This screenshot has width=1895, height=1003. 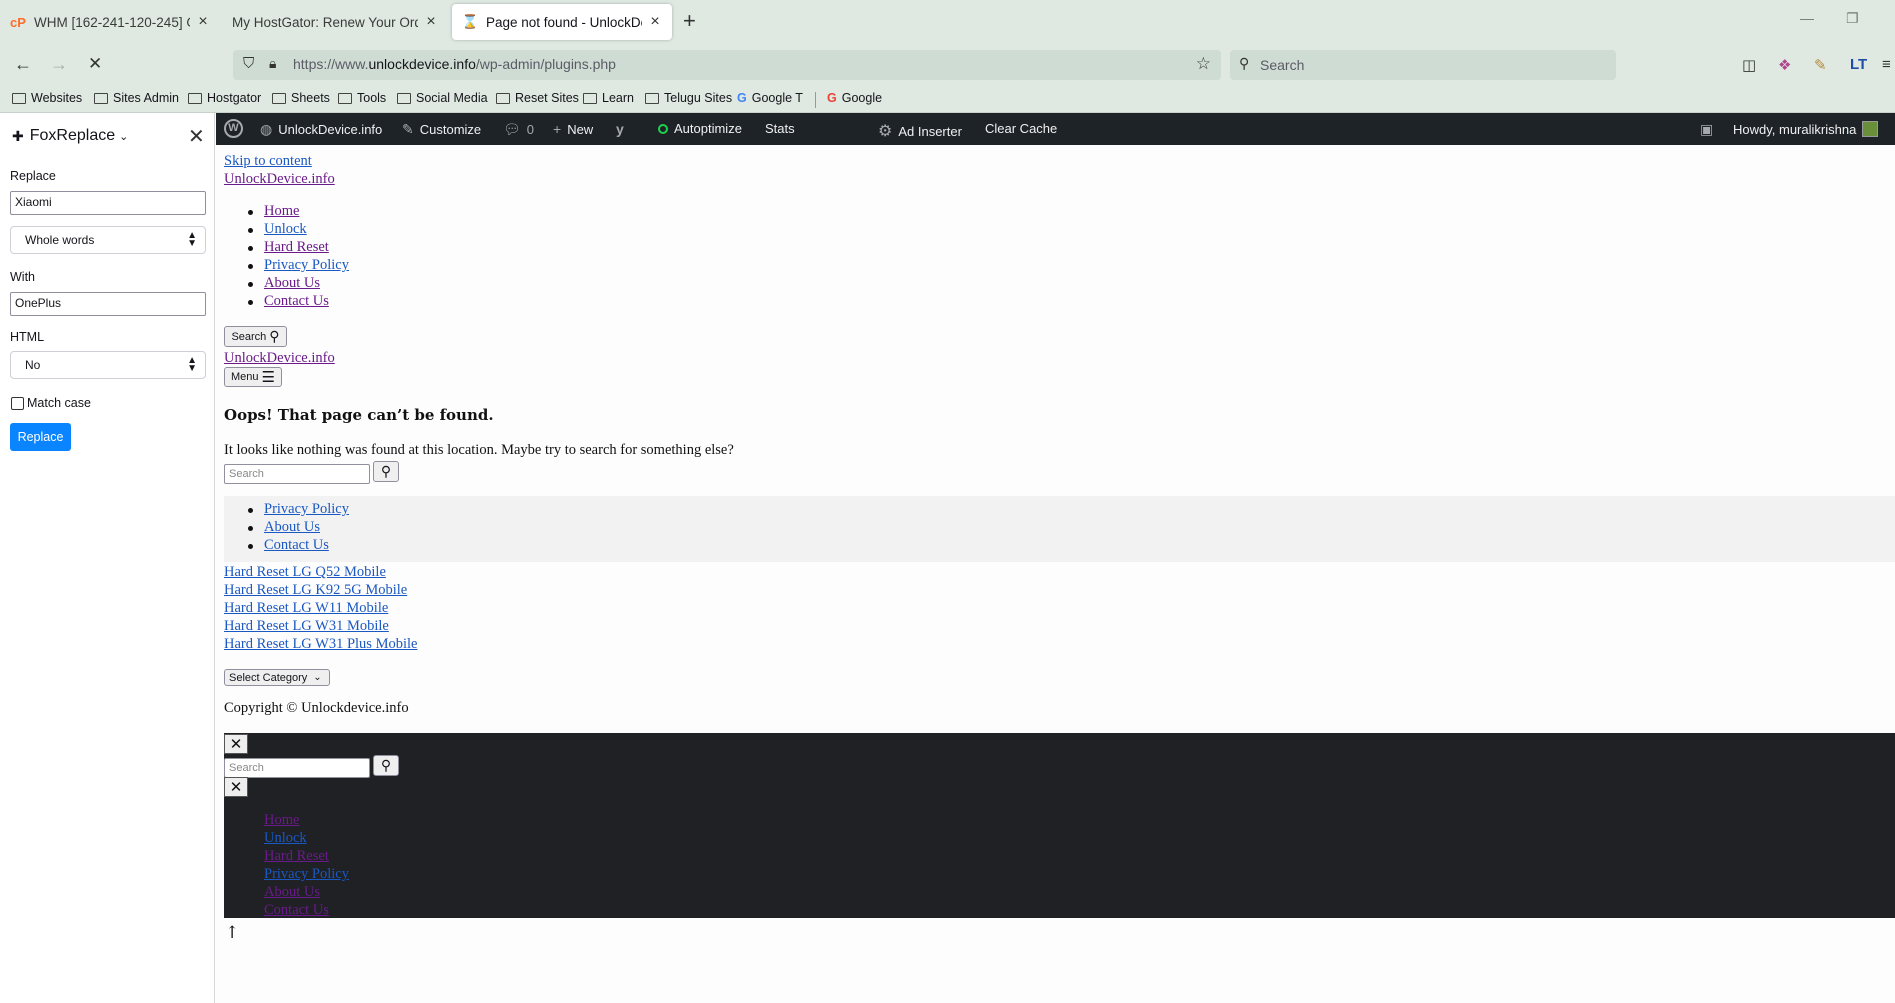 I want to click on menu-icon: ≡, so click(x=1886, y=64).